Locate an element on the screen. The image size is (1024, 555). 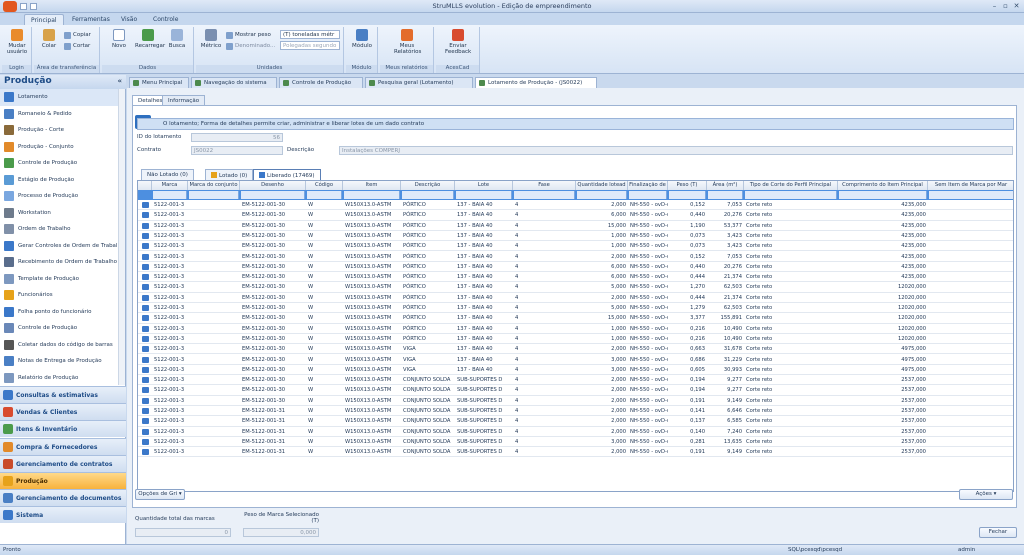
nav-item: Funcionários is located at coordinates (59, 295).